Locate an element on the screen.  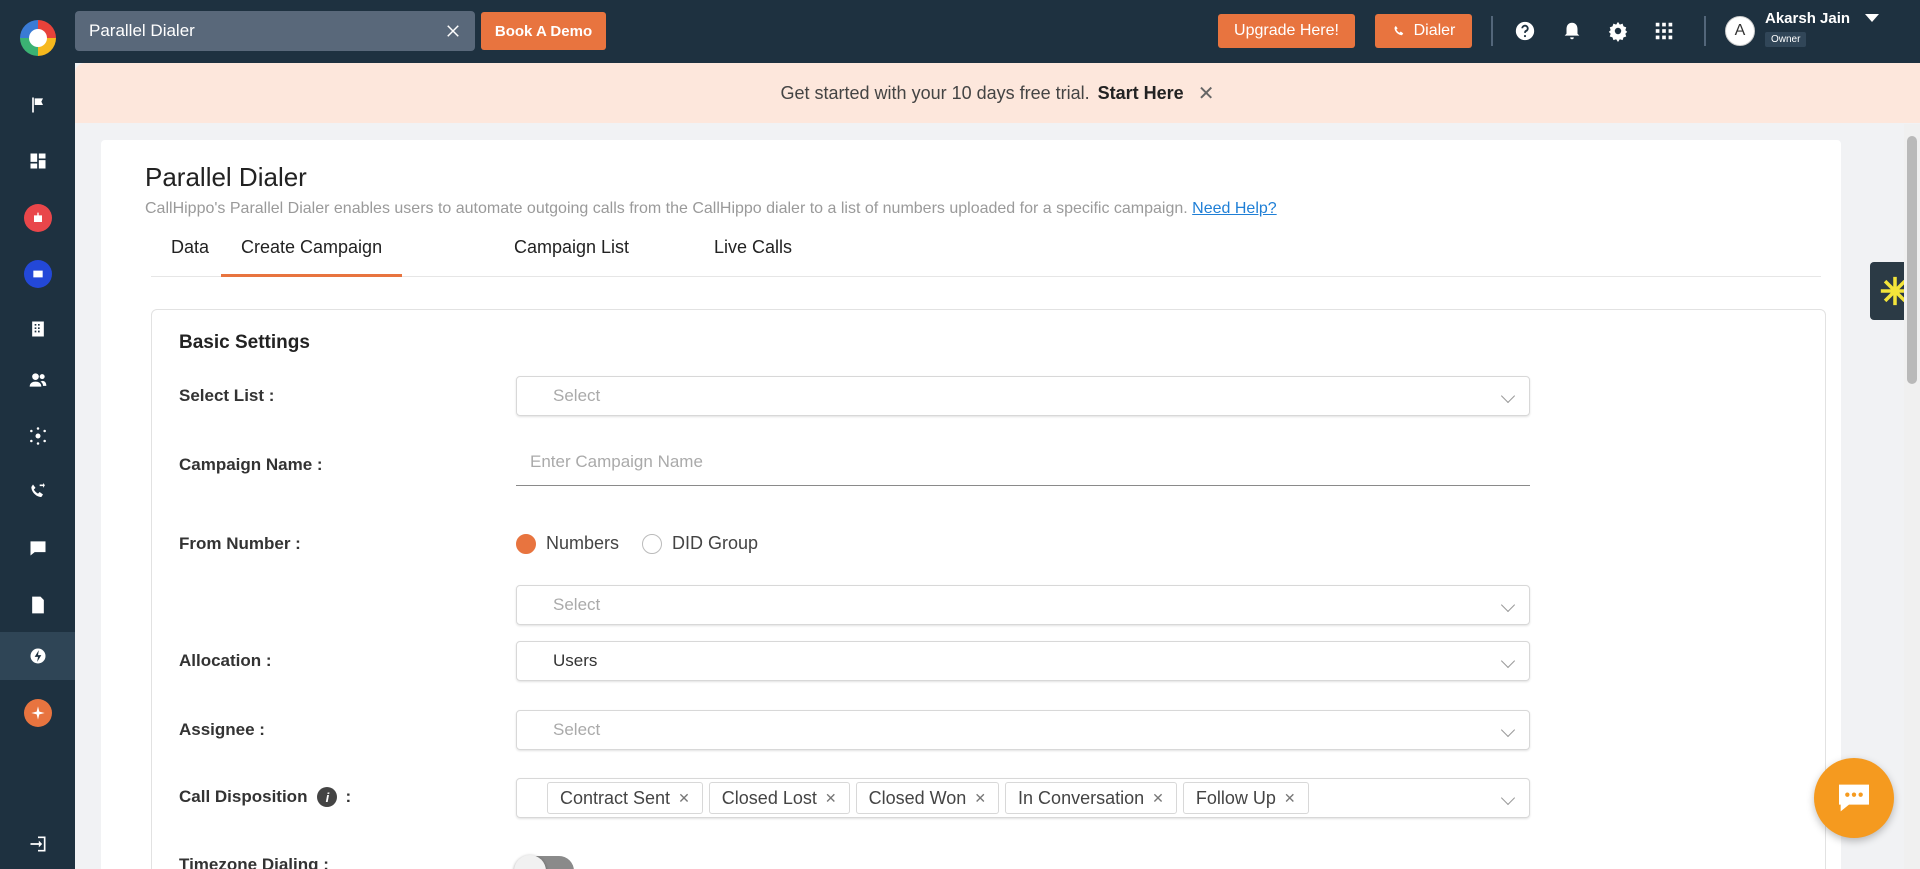
radio-numbers-label: Numbers is located at coordinates (583, 543).